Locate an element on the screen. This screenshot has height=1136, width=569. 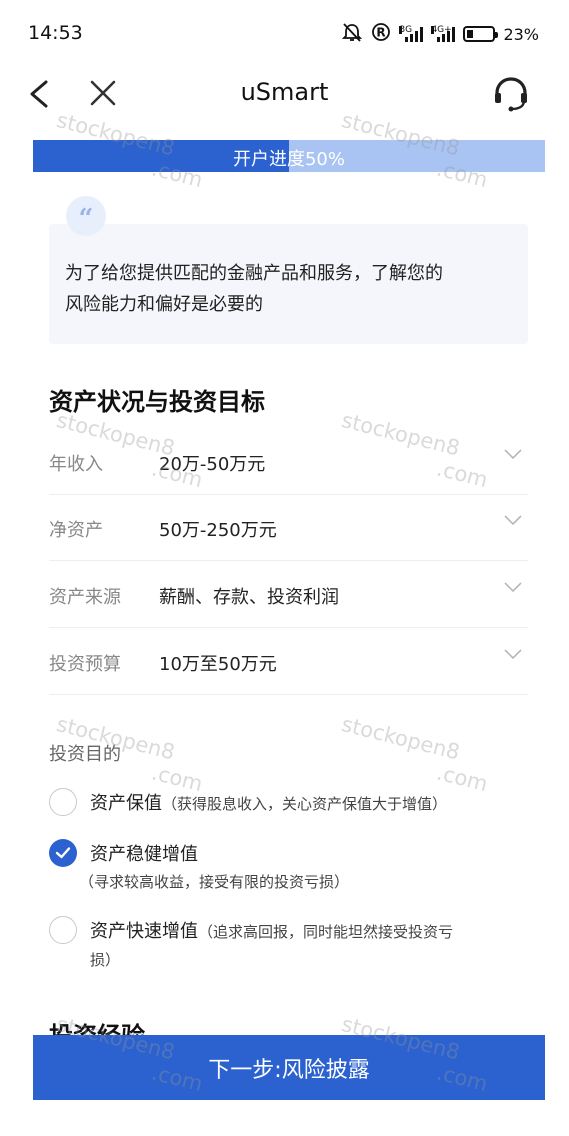
status-bar: 14:53 R 3G 4G+ 23% is located at coordinates (284, 33).